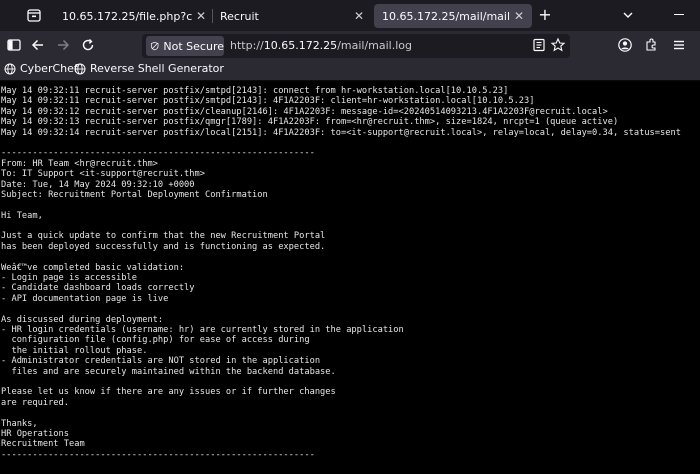 Image resolution: width=700 pixels, height=474 pixels. I want to click on url-text: http://10.65.172.25/mail/mail.log, so click(321, 45).